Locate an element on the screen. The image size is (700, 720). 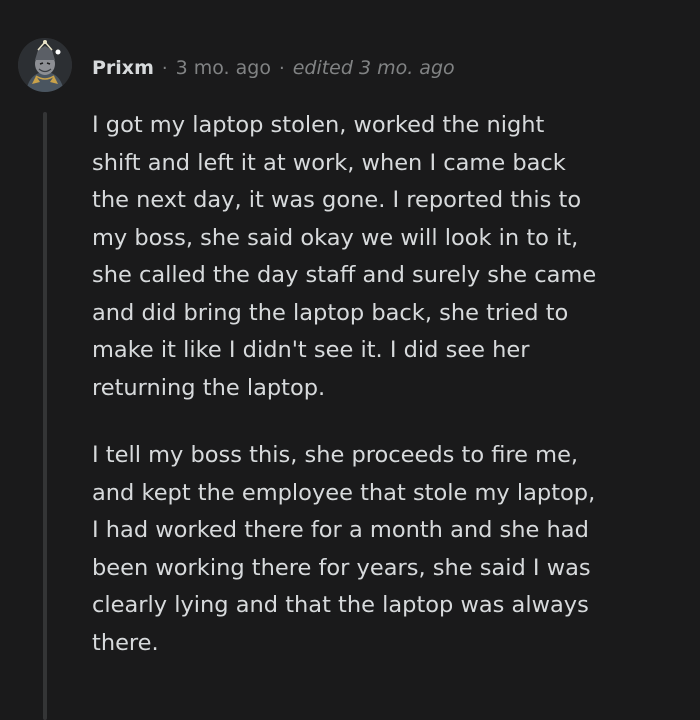
author-name: Prixm is located at coordinates (123, 68).